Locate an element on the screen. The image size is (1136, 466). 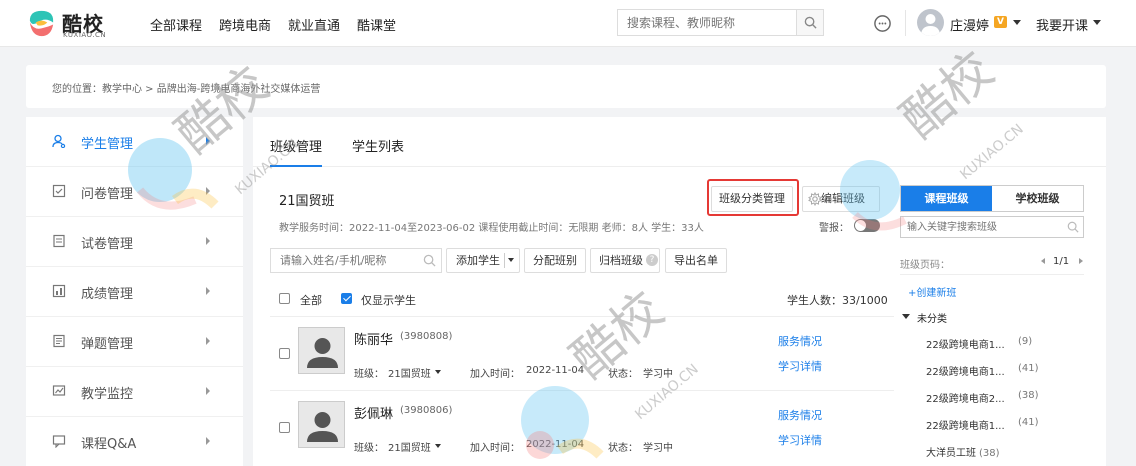
select-all-checkbox is located at coordinates (284, 298).